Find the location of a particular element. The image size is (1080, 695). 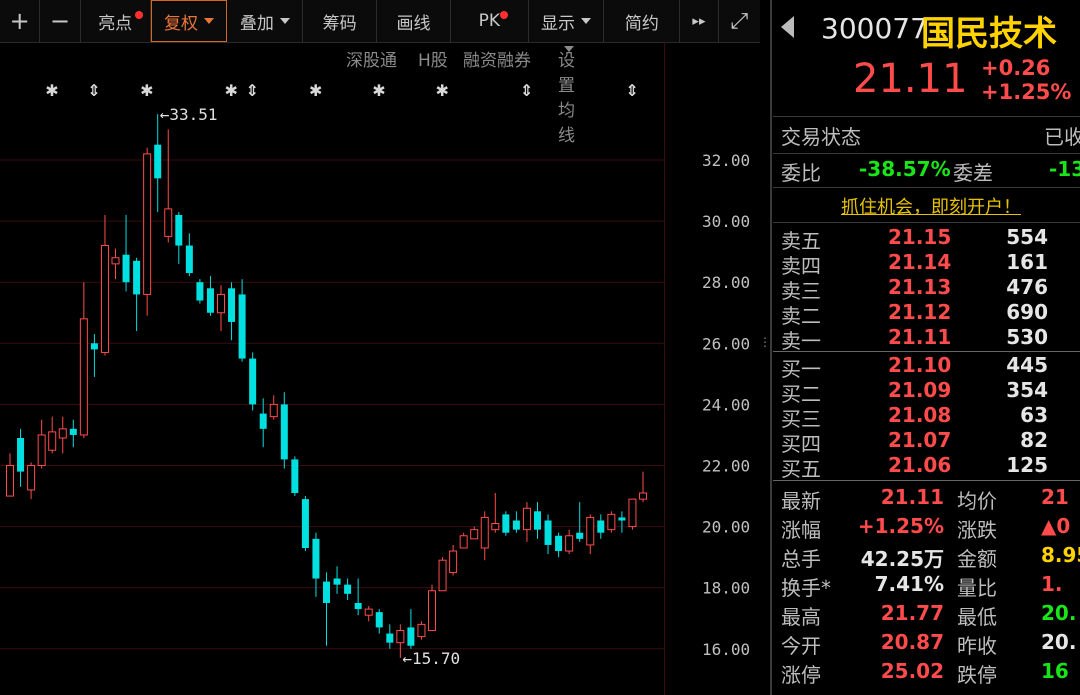

stat-label: 最高 is located at coordinates (801, 617).